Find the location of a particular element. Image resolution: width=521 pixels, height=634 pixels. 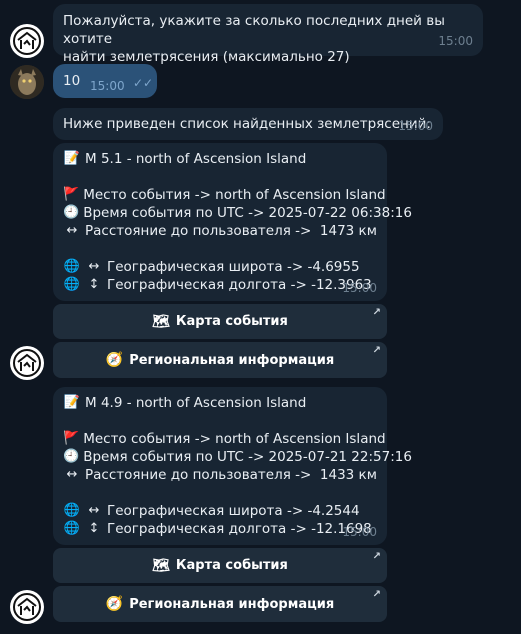

read-checks-icon: ✓✓ is located at coordinates (143, 83).